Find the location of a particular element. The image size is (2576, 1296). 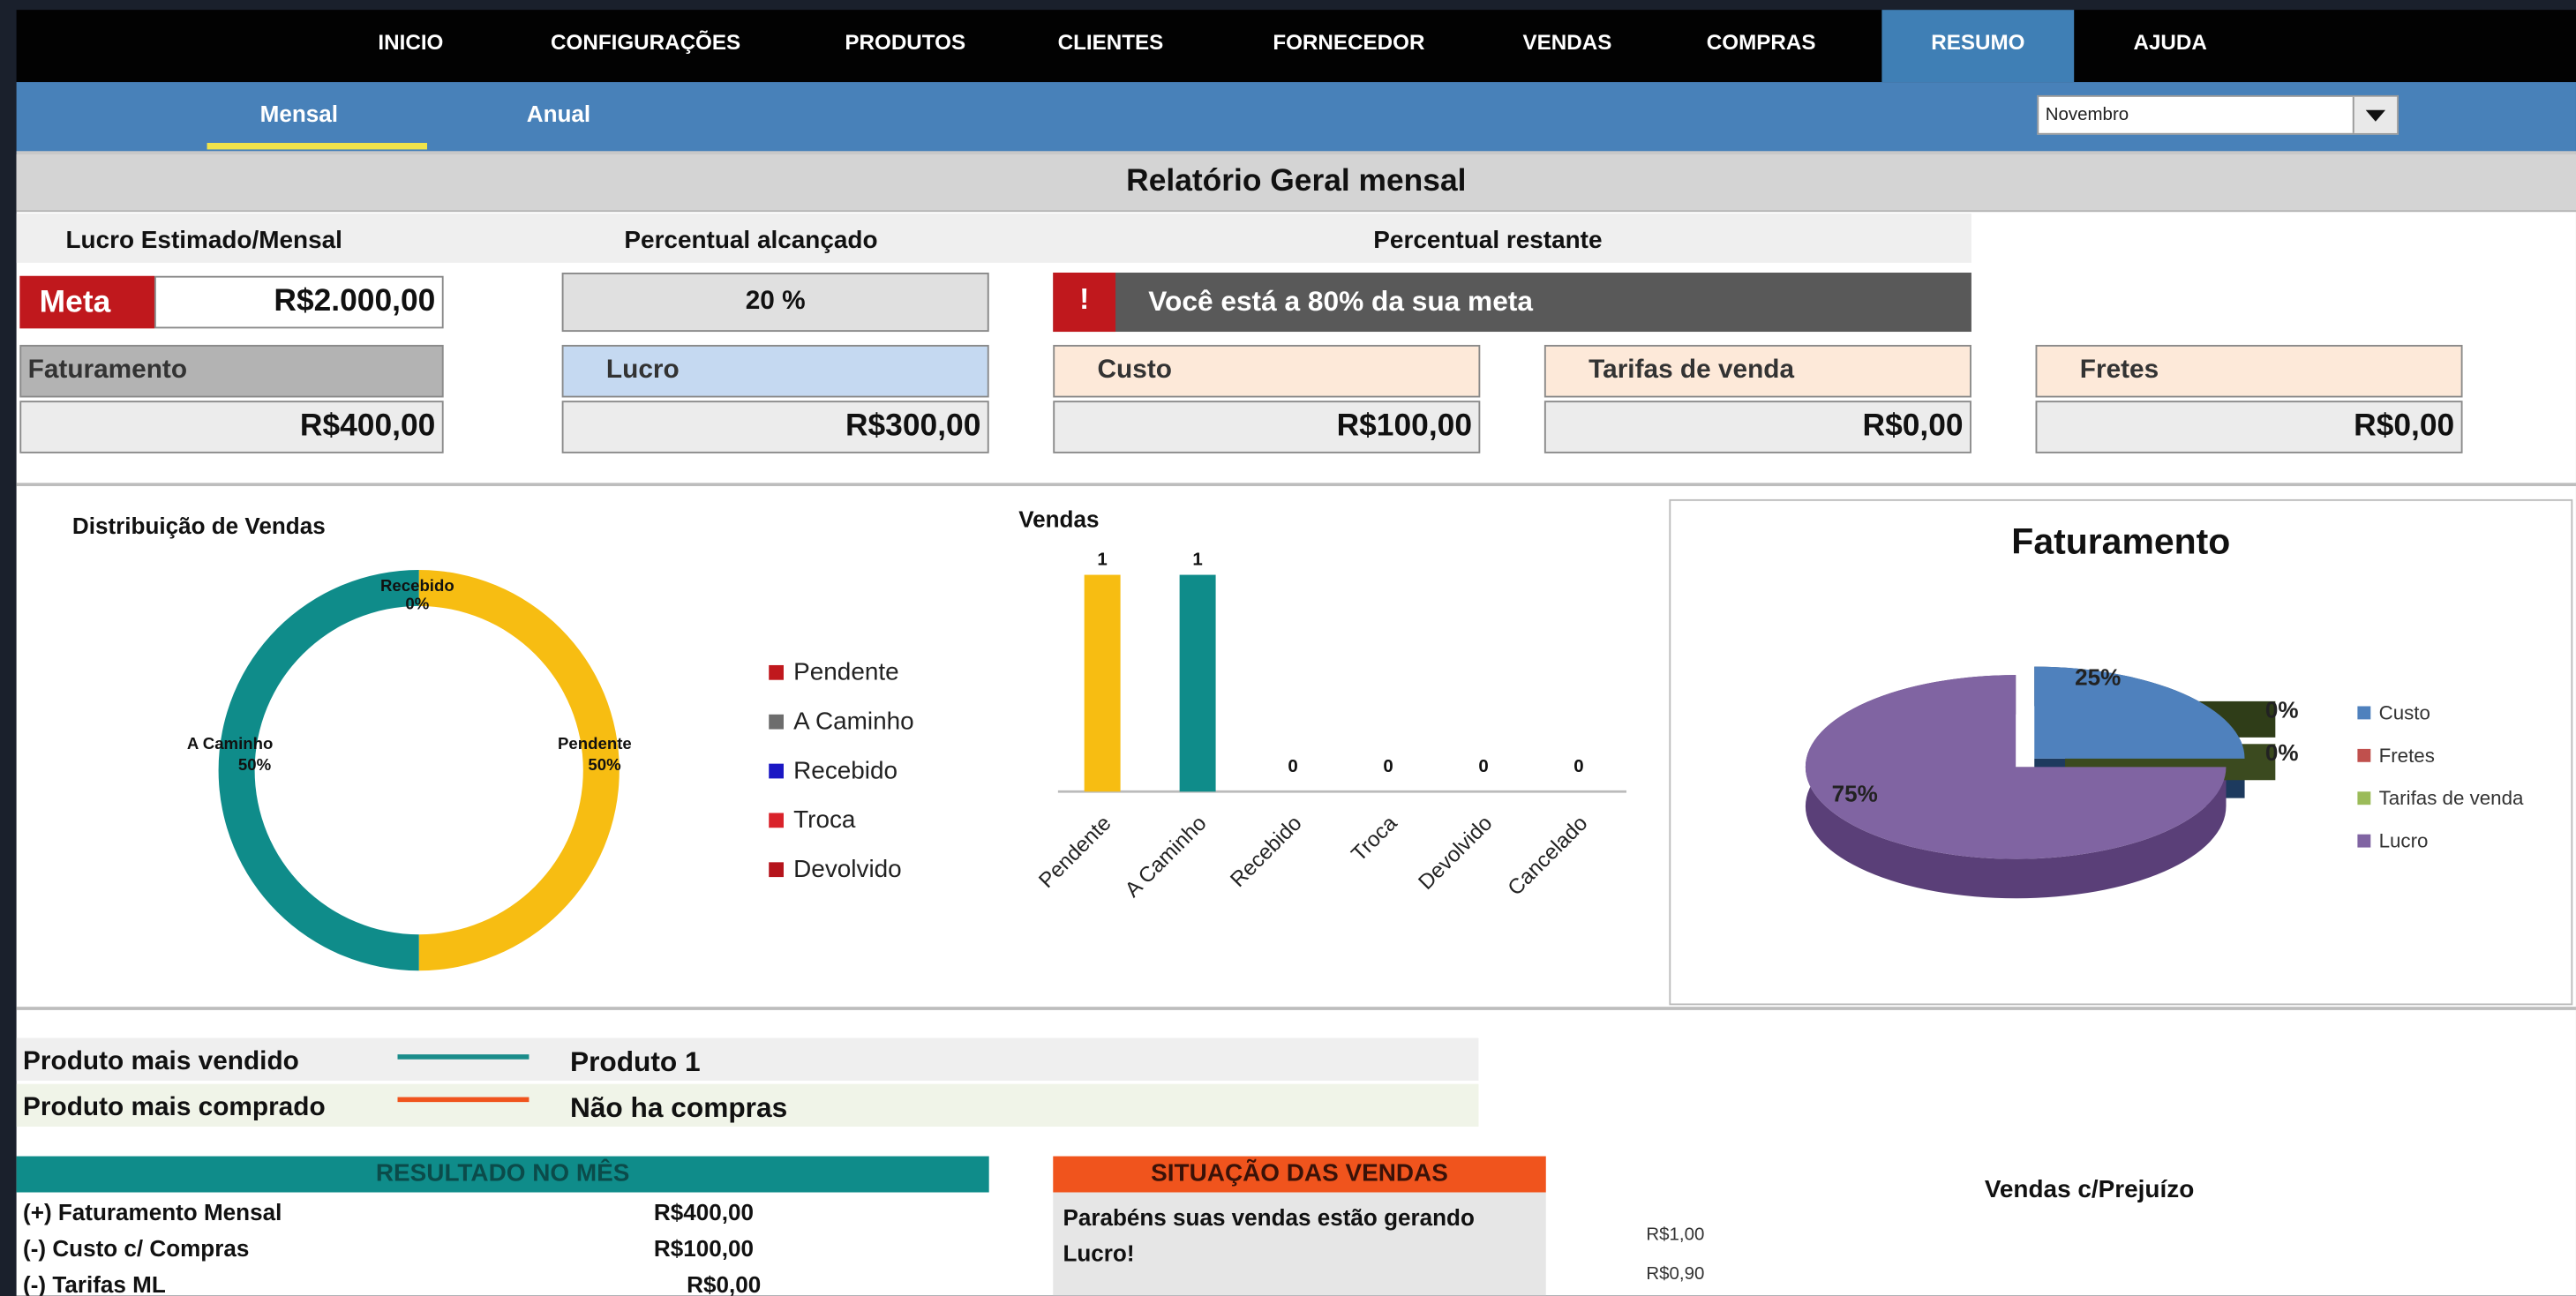

donut-label-recebido-name: Recebido is located at coordinates (417, 585).